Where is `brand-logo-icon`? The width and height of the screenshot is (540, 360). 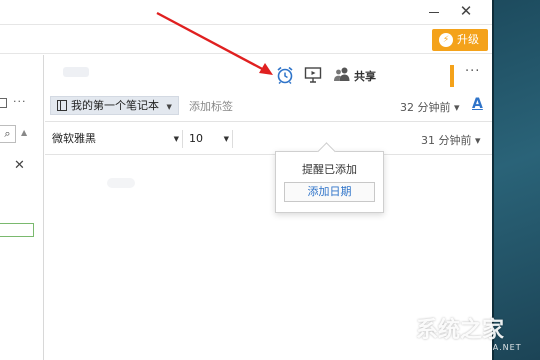
brand-logo-icon is located at coordinates (392, 332).